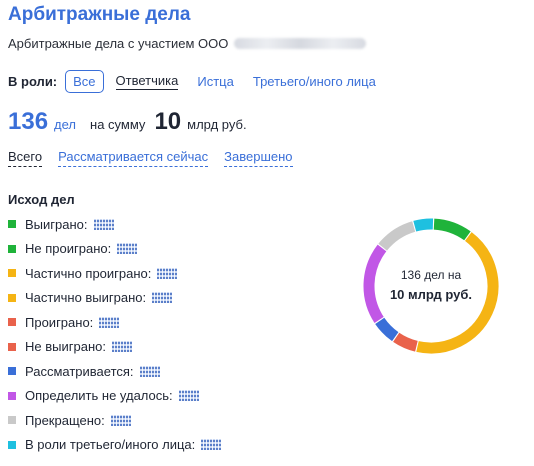 This screenshot has height=466, width=534. What do you see at coordinates (405, 342) in the screenshot?
I see `donut-segment-lost` at bounding box center [405, 342].